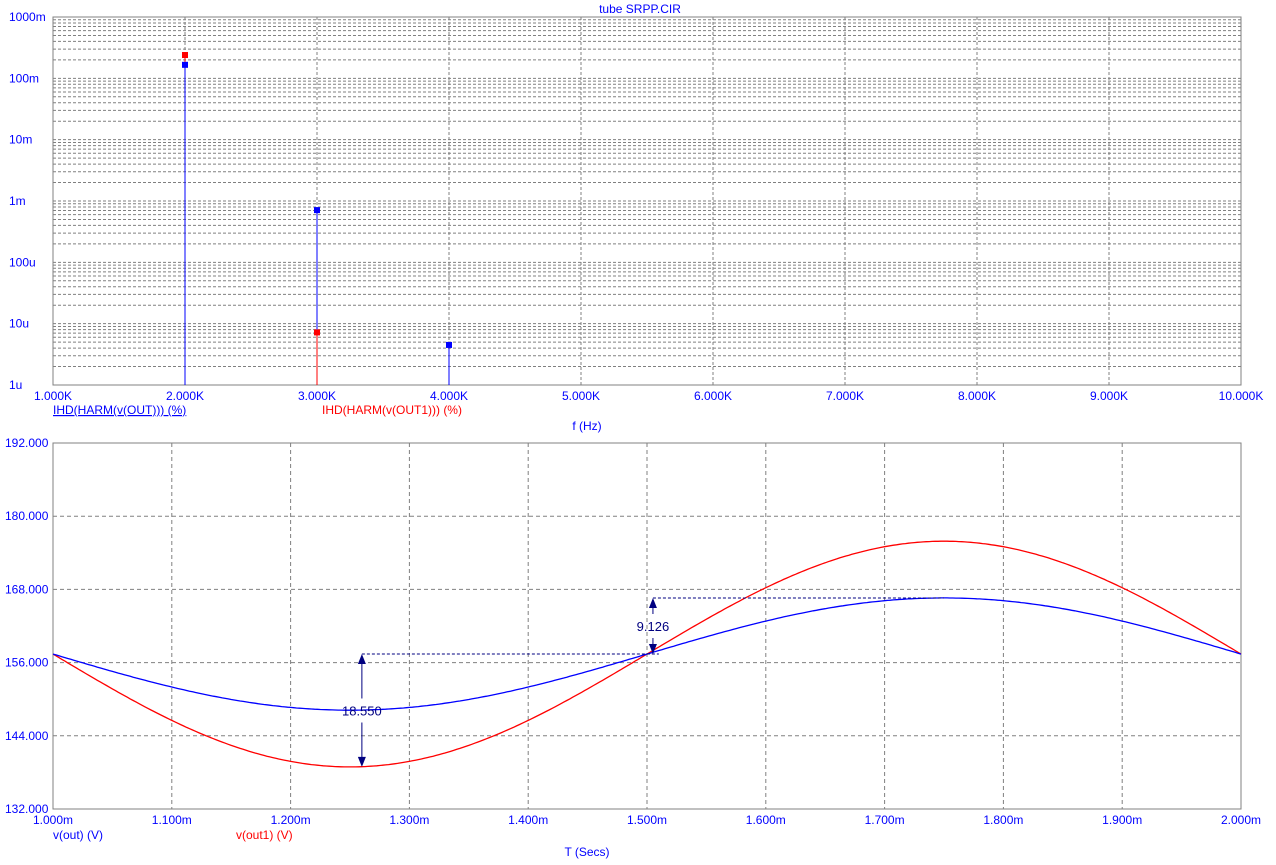 The width and height of the screenshot is (1276, 865). What do you see at coordinates (291, 820) in the screenshot?
I see `x-tick-label: 1.200m` at bounding box center [291, 820].